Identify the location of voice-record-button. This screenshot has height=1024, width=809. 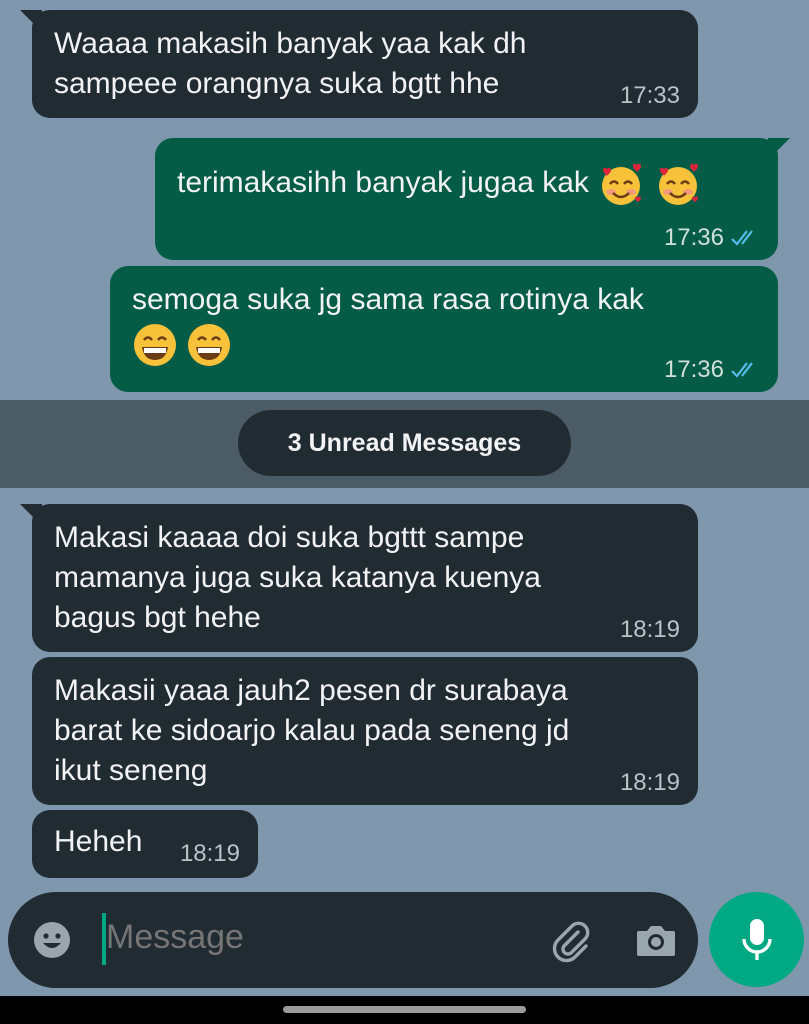
(756, 939).